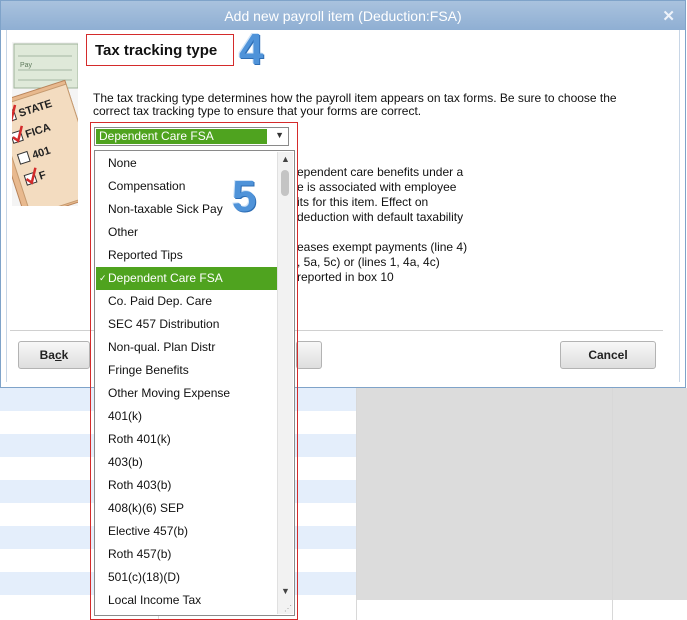 The image size is (687, 620). I want to click on tax-forms-illustration: Pay STATE FICA 401 F, so click(45, 124).